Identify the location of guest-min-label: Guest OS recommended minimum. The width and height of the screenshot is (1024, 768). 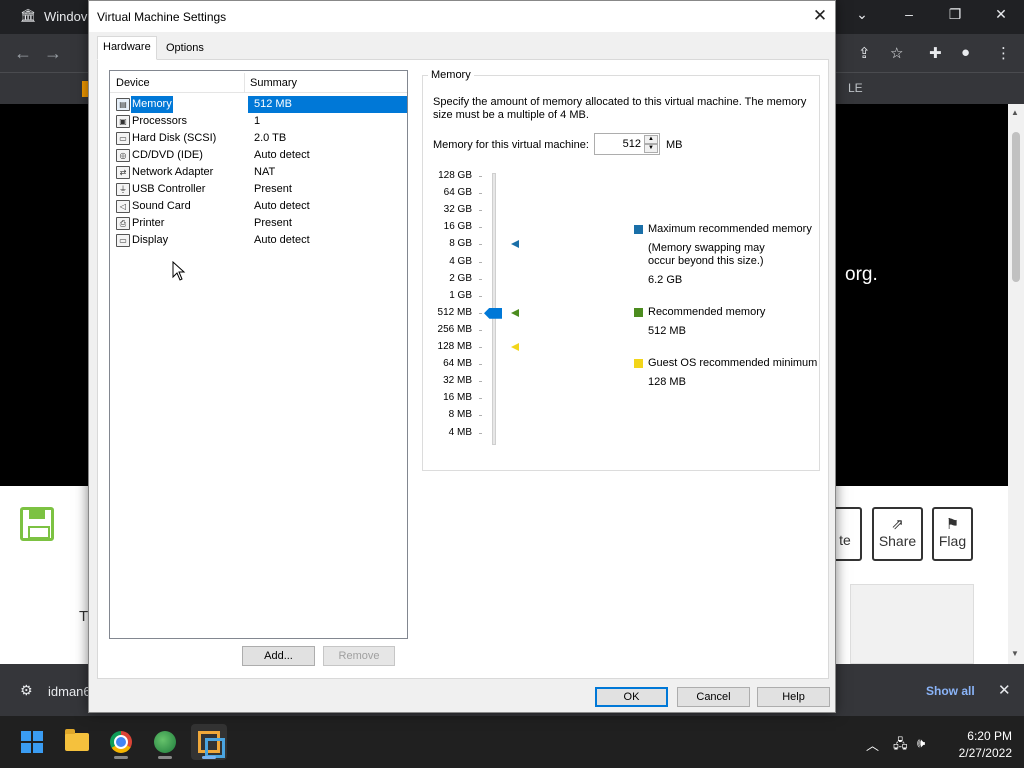
(733, 363).